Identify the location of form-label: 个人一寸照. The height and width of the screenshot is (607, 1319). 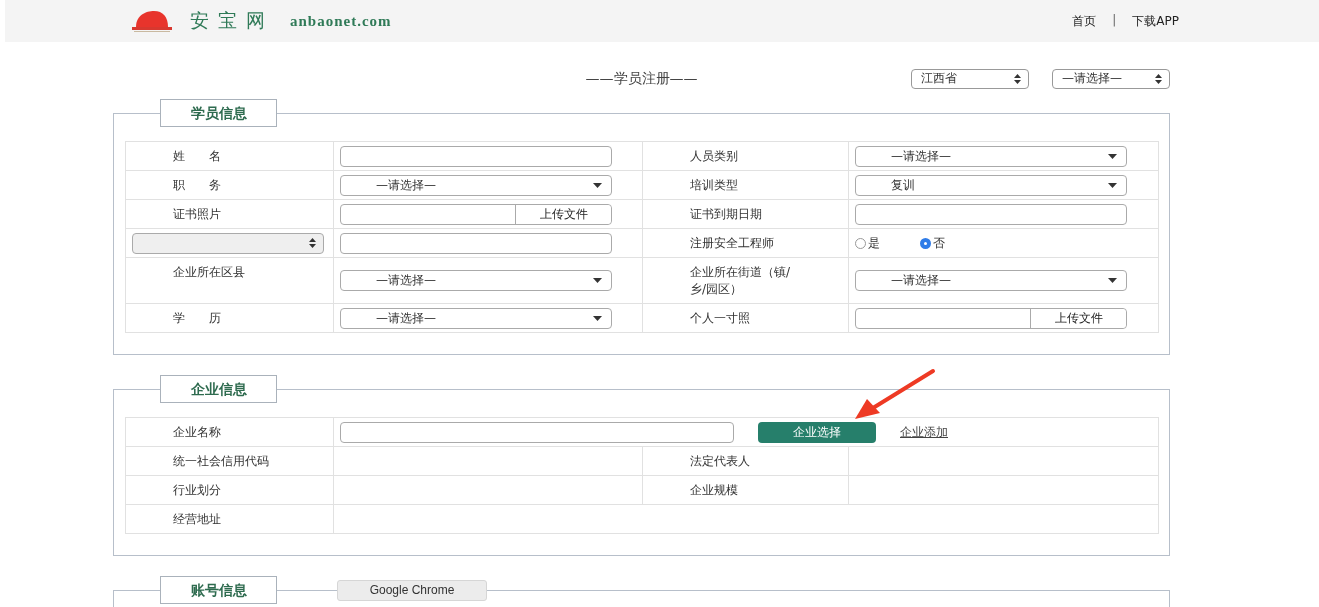
(720, 318).